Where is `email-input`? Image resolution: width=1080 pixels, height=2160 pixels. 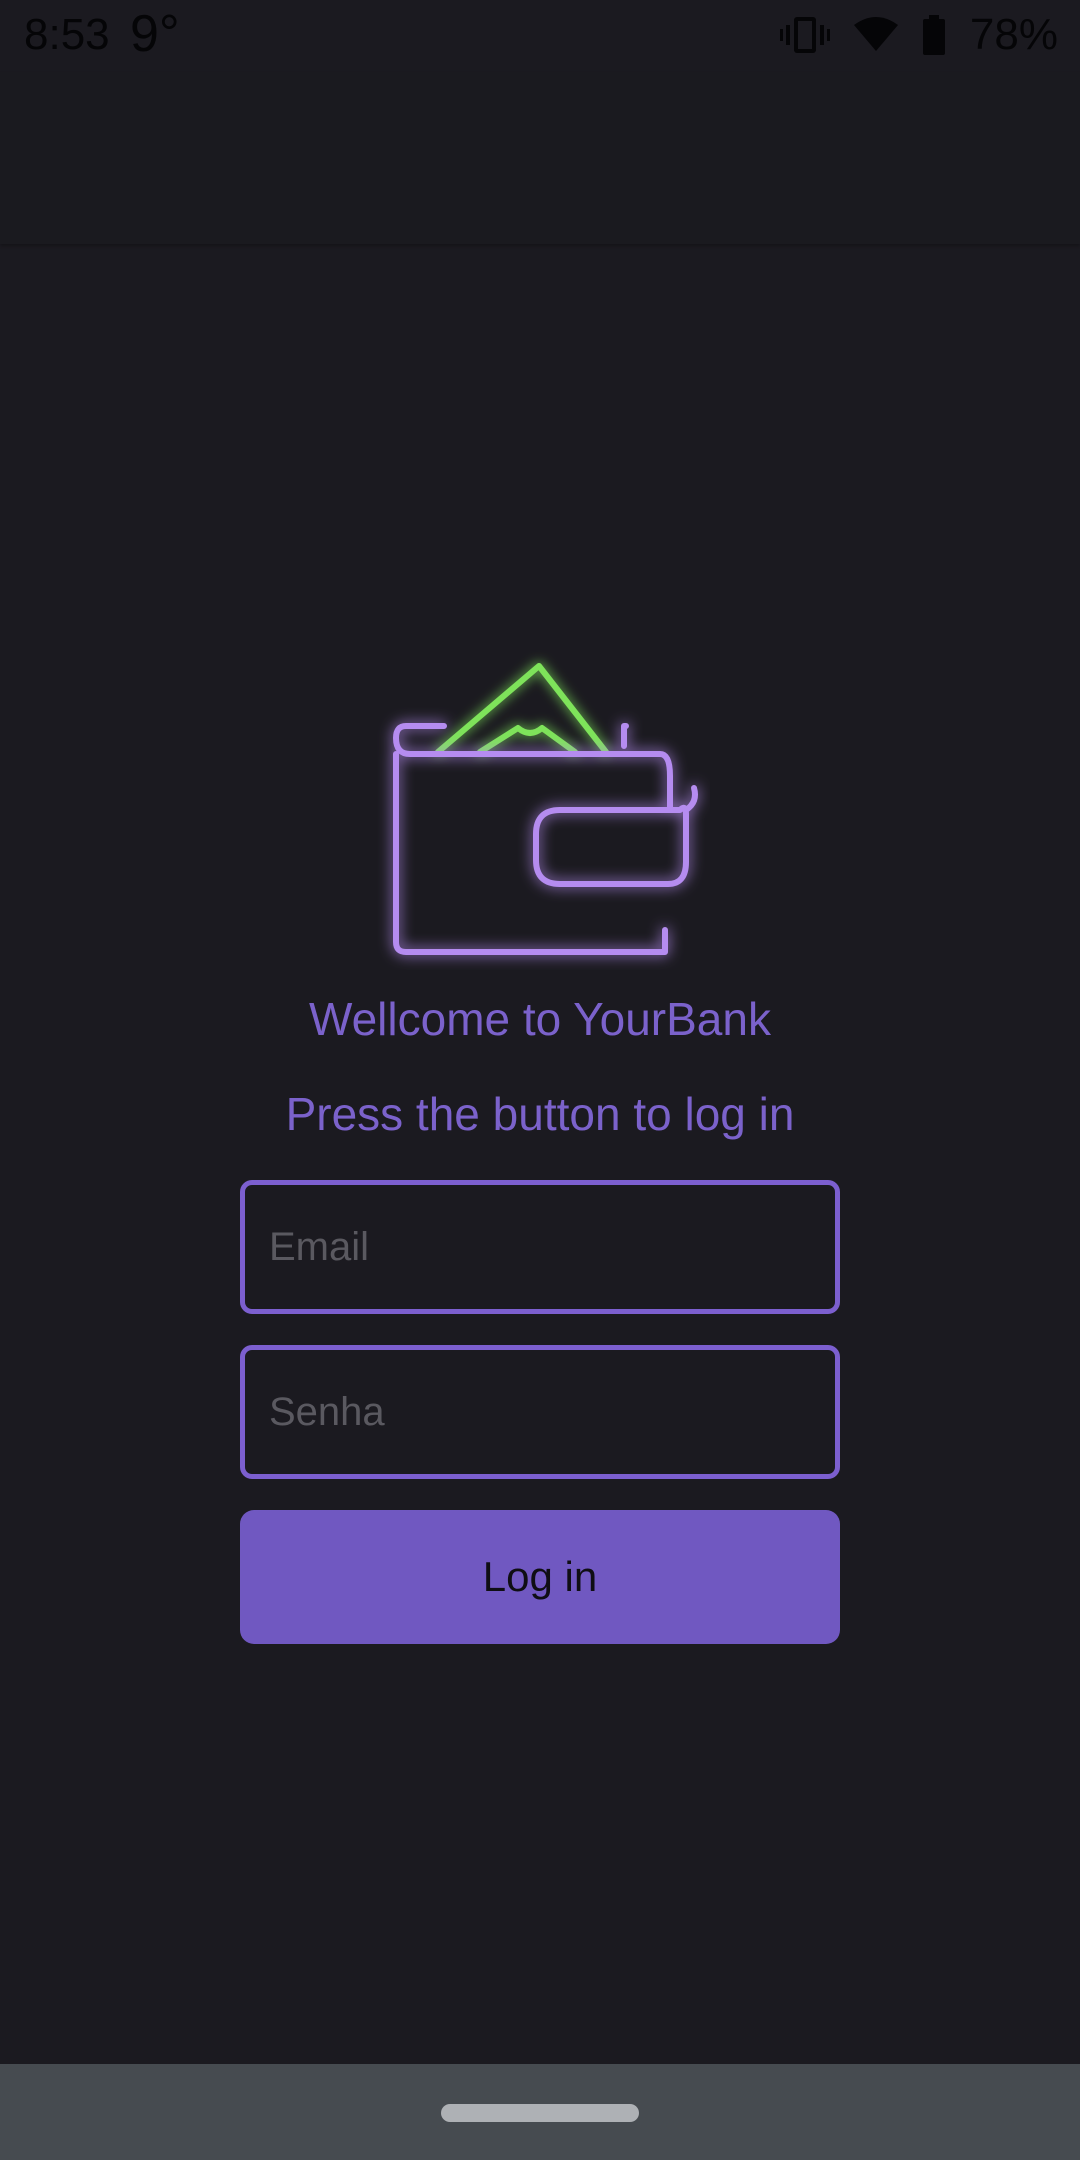
email-input is located at coordinates (540, 1247).